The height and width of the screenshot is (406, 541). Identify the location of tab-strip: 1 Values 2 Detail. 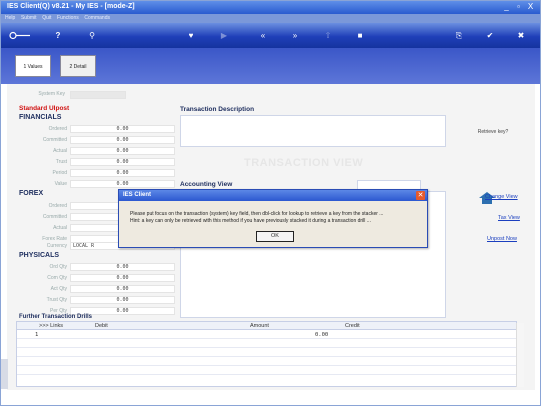
(270, 66).